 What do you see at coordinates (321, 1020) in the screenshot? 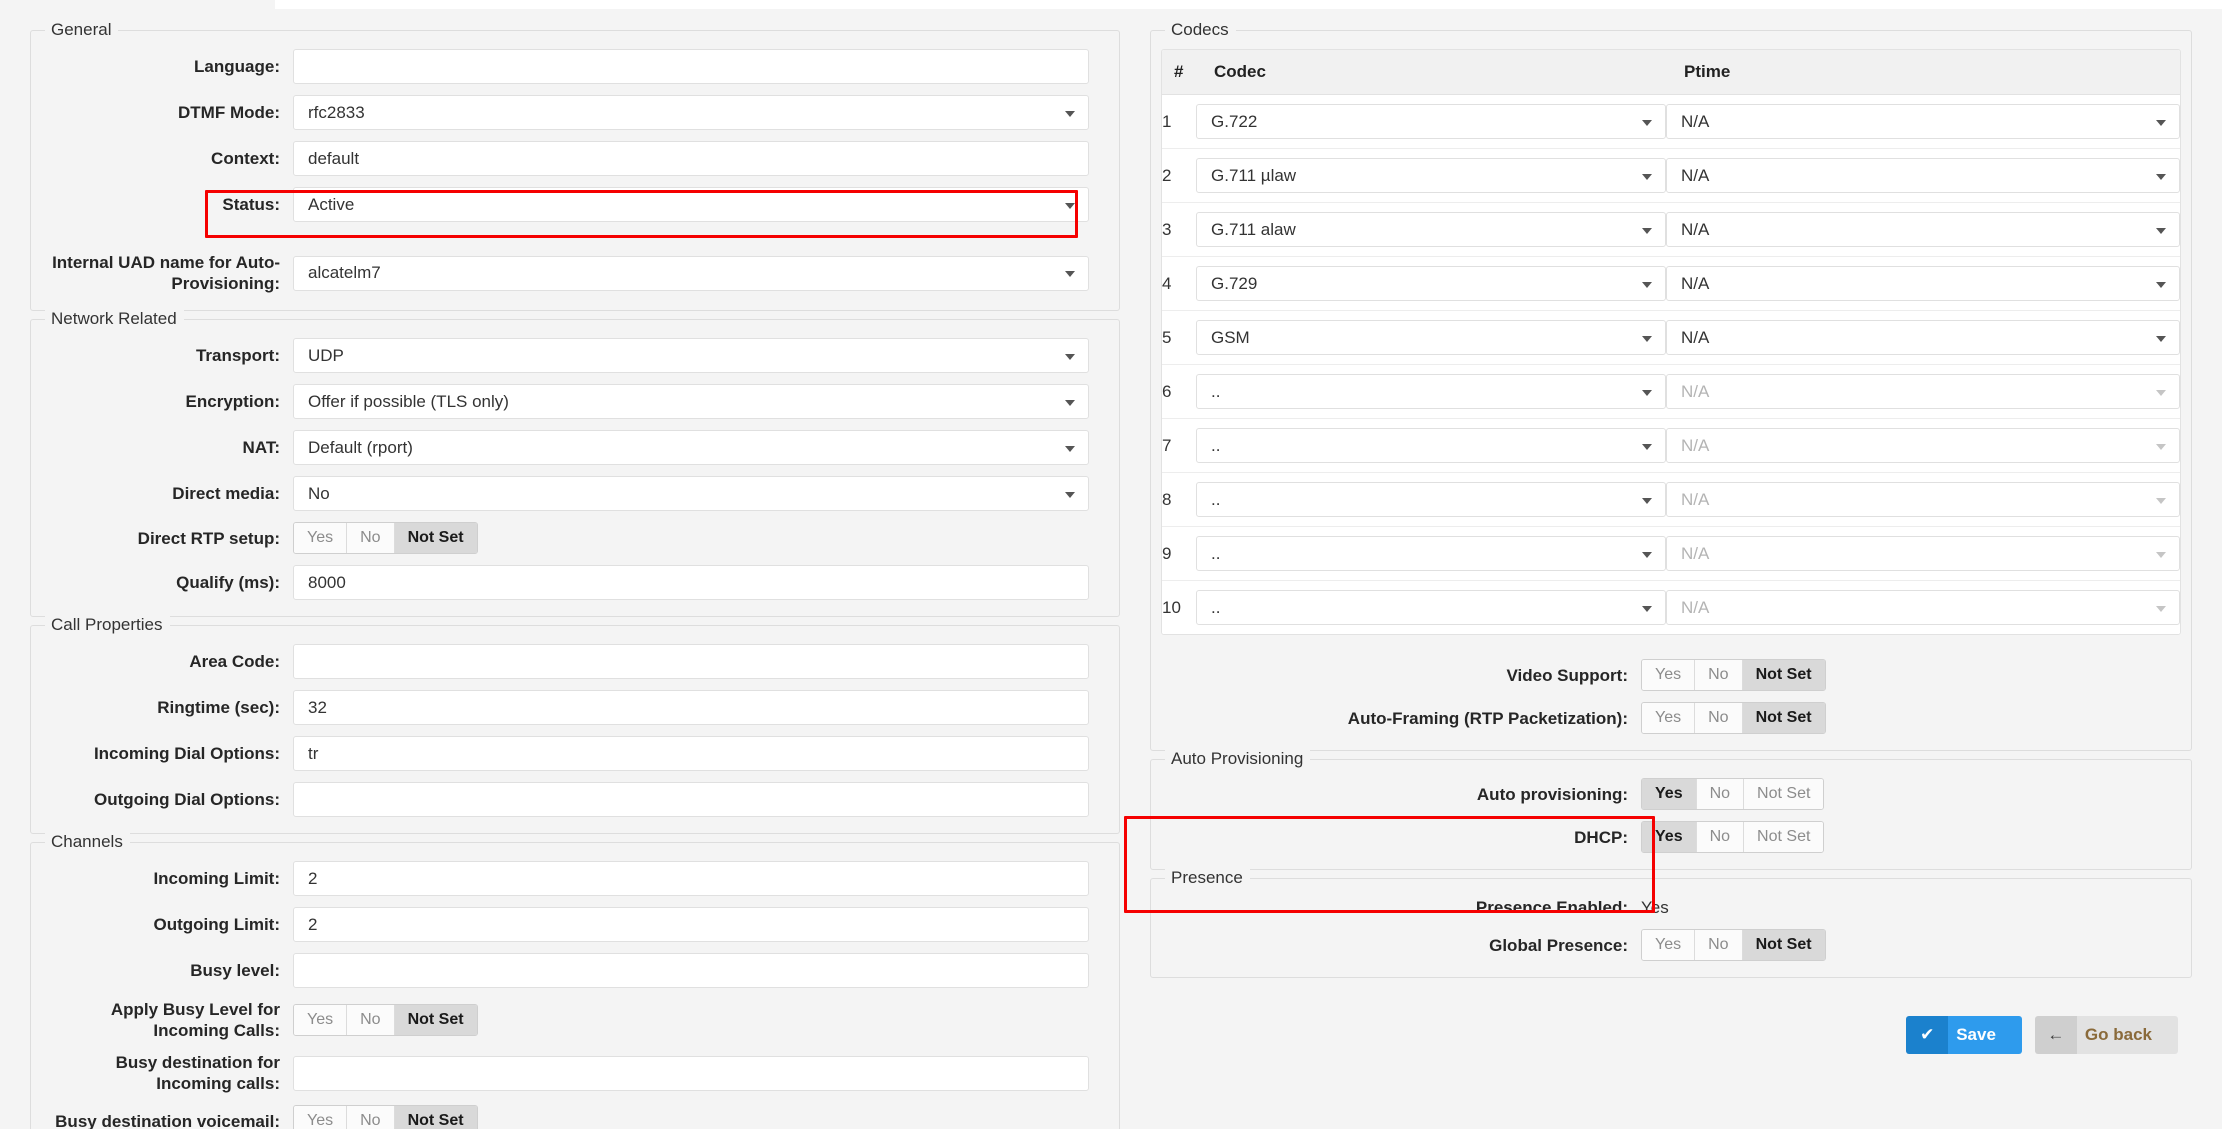
I see `apply-busy-level-yes: Yes` at bounding box center [321, 1020].